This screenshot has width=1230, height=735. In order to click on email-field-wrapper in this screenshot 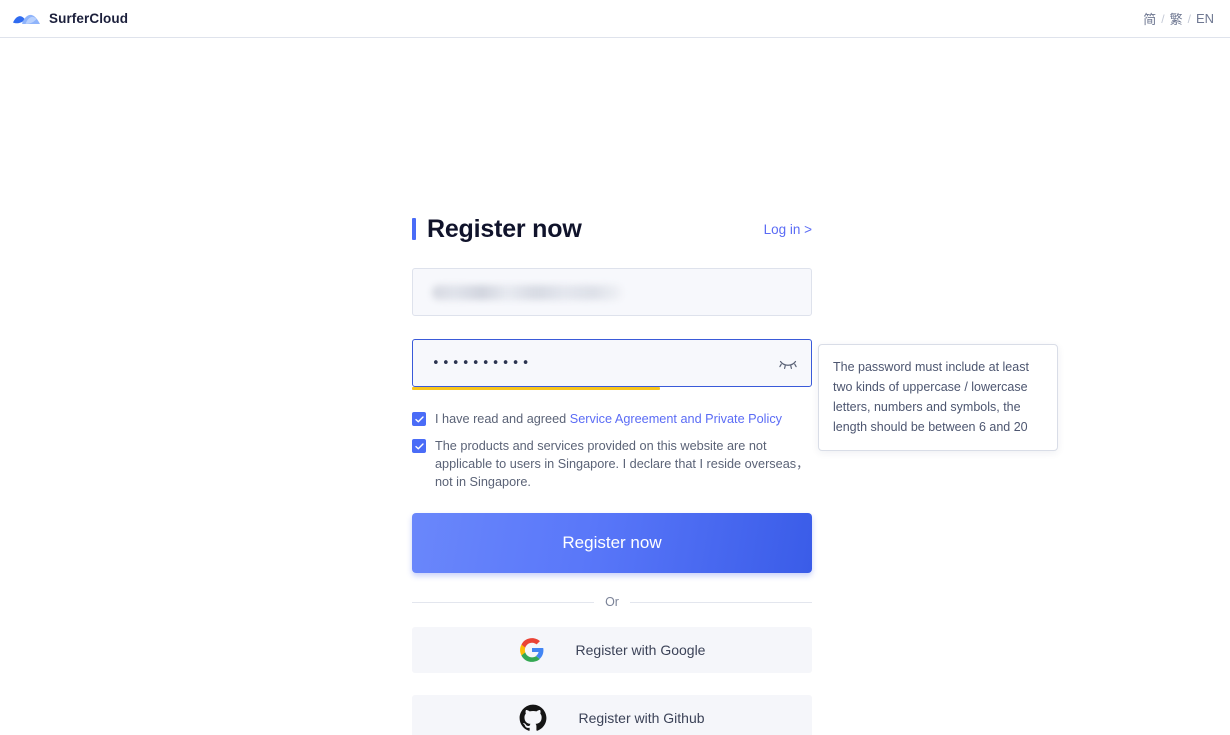, I will do `click(612, 292)`.